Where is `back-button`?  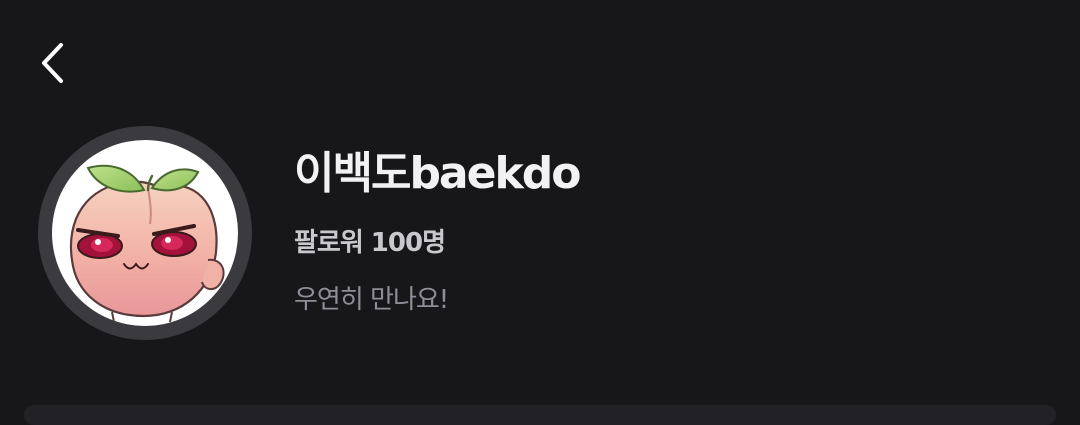
back-button is located at coordinates (53, 63).